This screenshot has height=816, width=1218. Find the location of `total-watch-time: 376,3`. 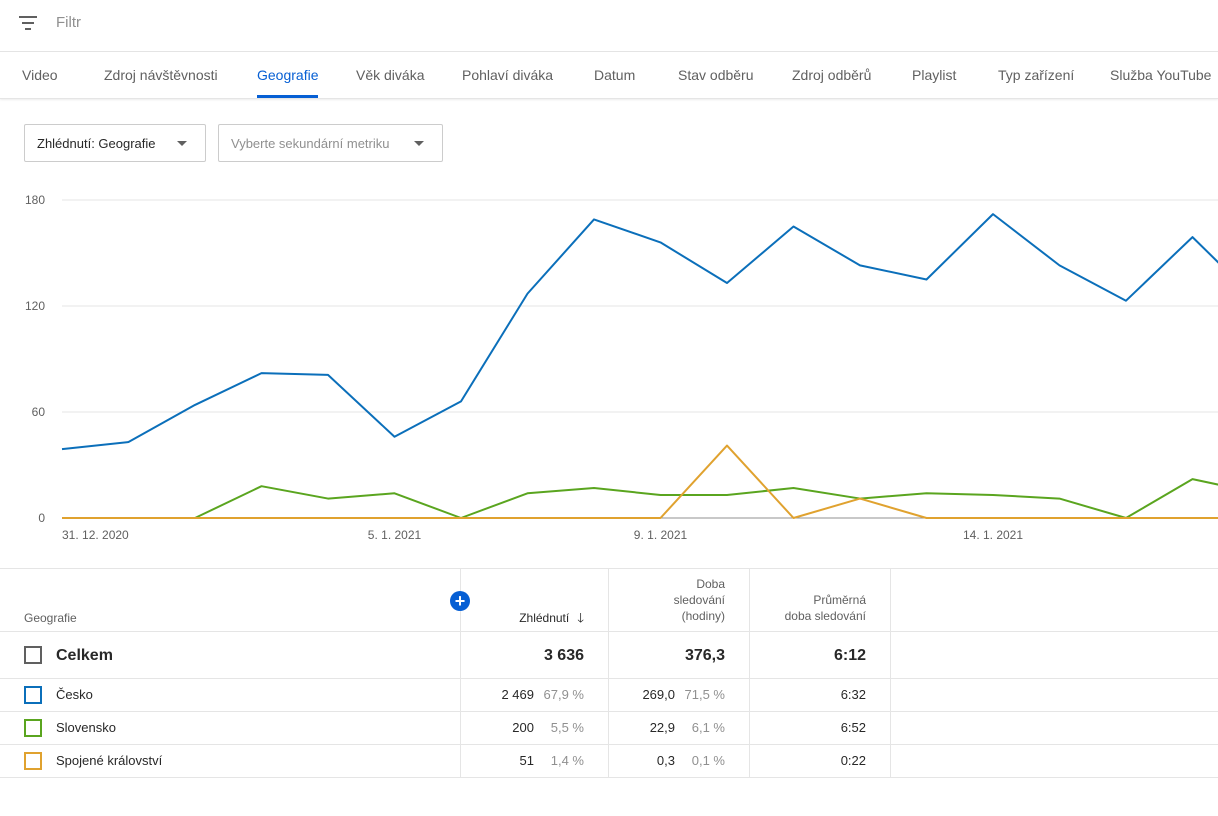

total-watch-time: 376,3 is located at coordinates (704, 655).